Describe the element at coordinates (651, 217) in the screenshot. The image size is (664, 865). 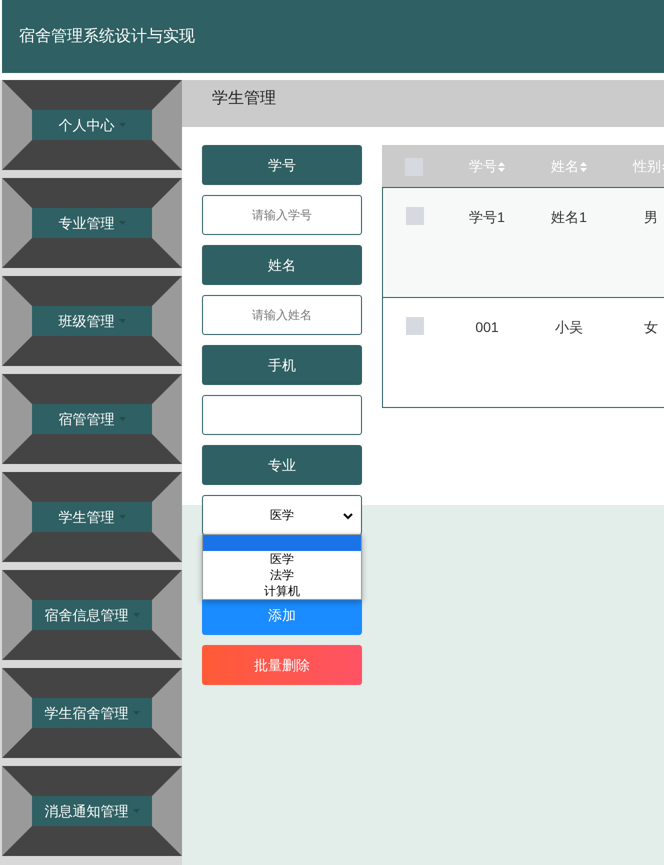
I see `table-cell-text: 男` at that location.